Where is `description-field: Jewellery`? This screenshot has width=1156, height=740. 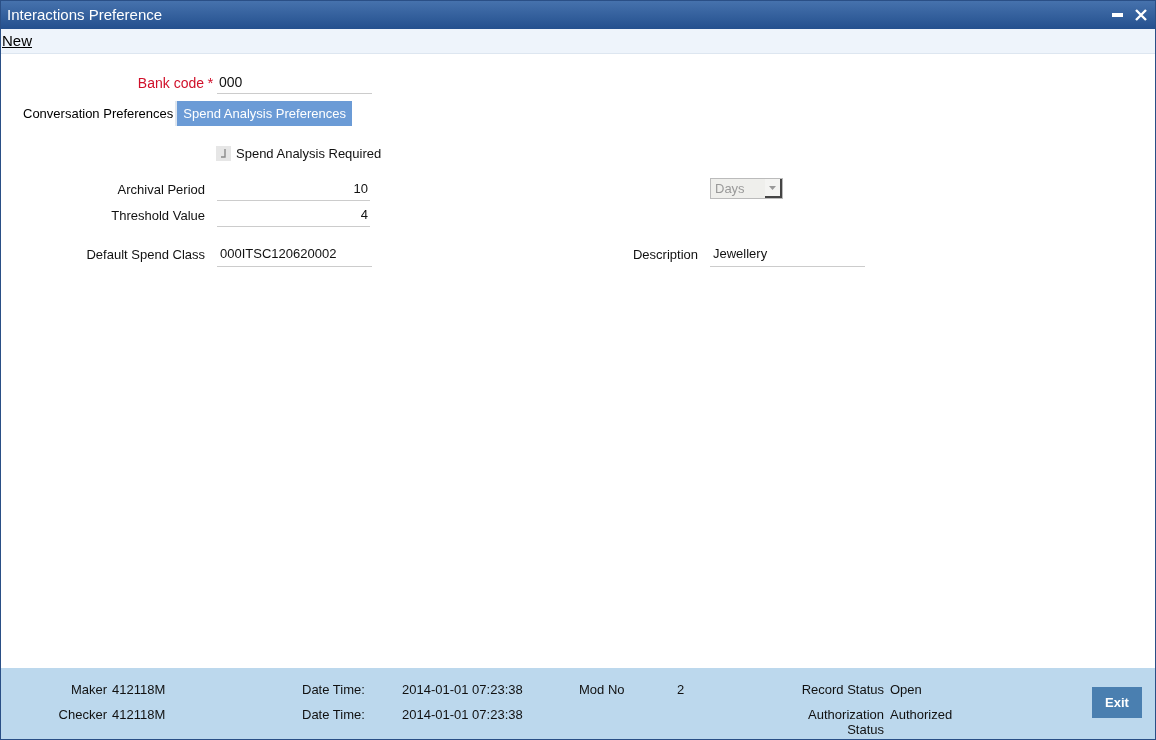
description-field: Jewellery is located at coordinates (787, 254).